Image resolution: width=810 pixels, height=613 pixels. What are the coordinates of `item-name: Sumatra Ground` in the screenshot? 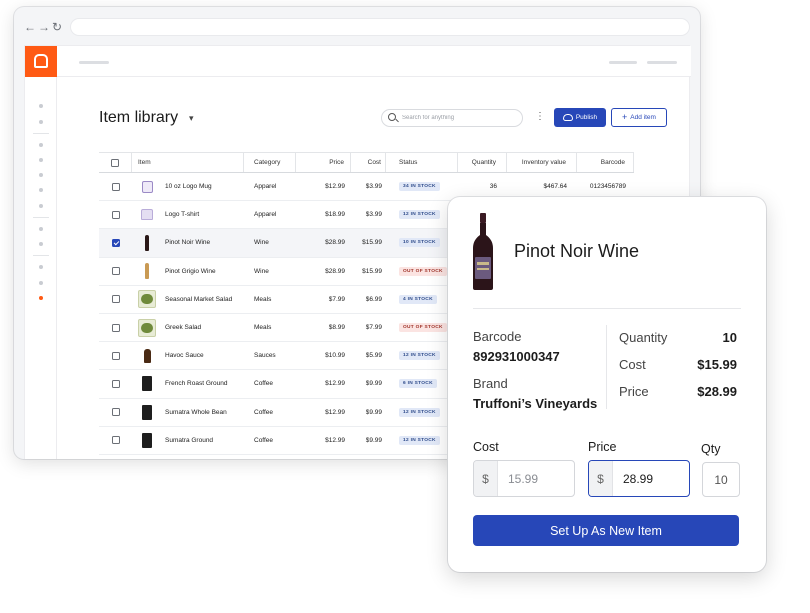 It's located at (189, 440).